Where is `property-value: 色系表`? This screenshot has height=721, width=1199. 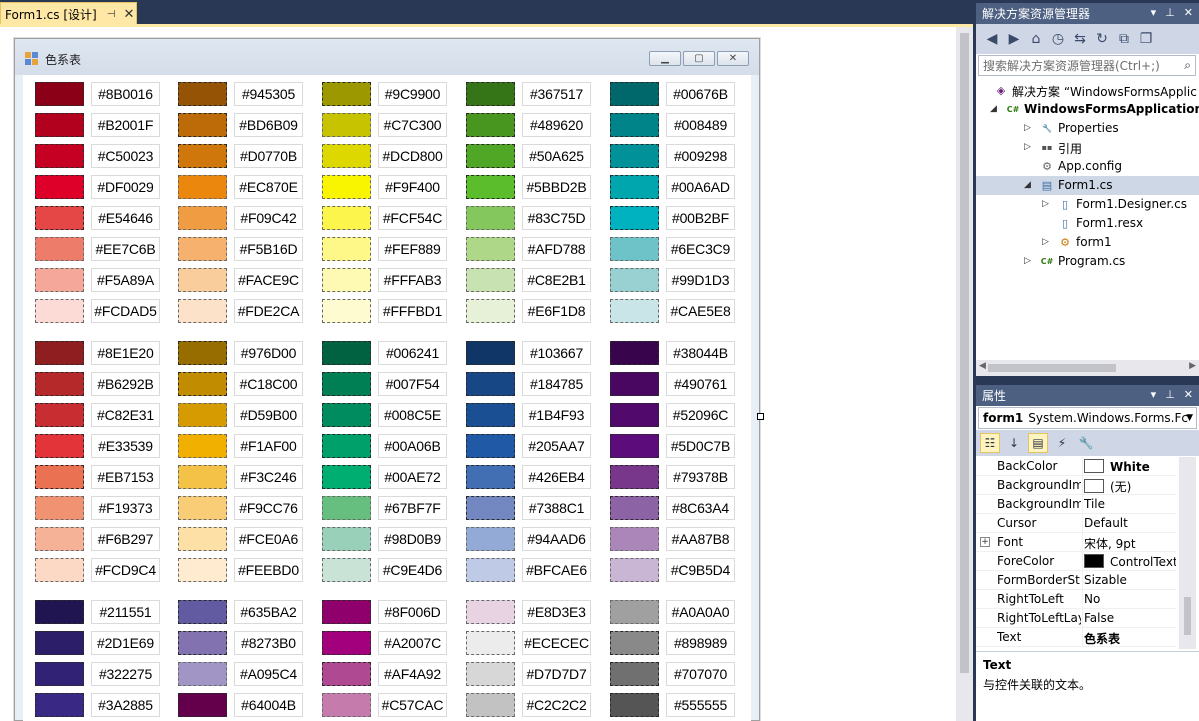 property-value: 色系表 is located at coordinates (1130, 638).